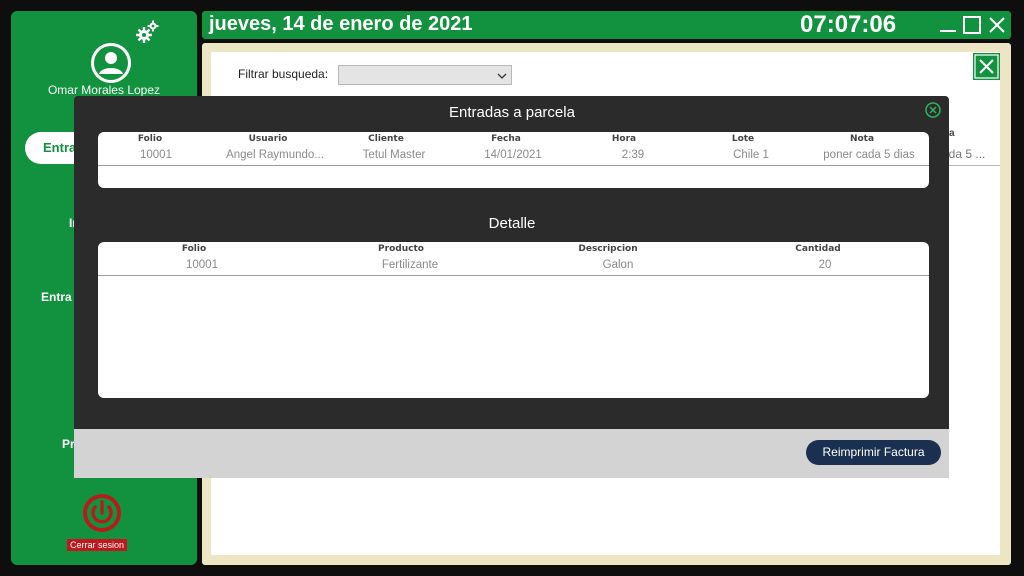 The image size is (1024, 576). I want to click on taskbar-strip, so click(512, 573).